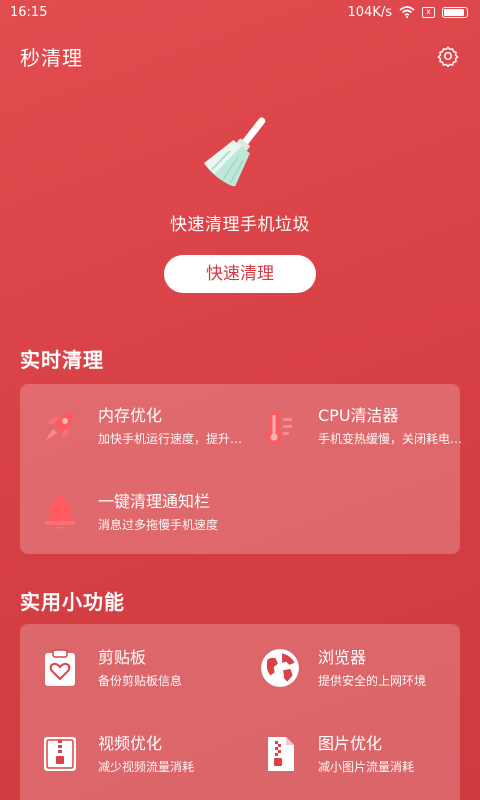 The image size is (480, 800). I want to click on memory-optimize-desc: 加快手机运行速度，提升流畅度, so click(172, 439).